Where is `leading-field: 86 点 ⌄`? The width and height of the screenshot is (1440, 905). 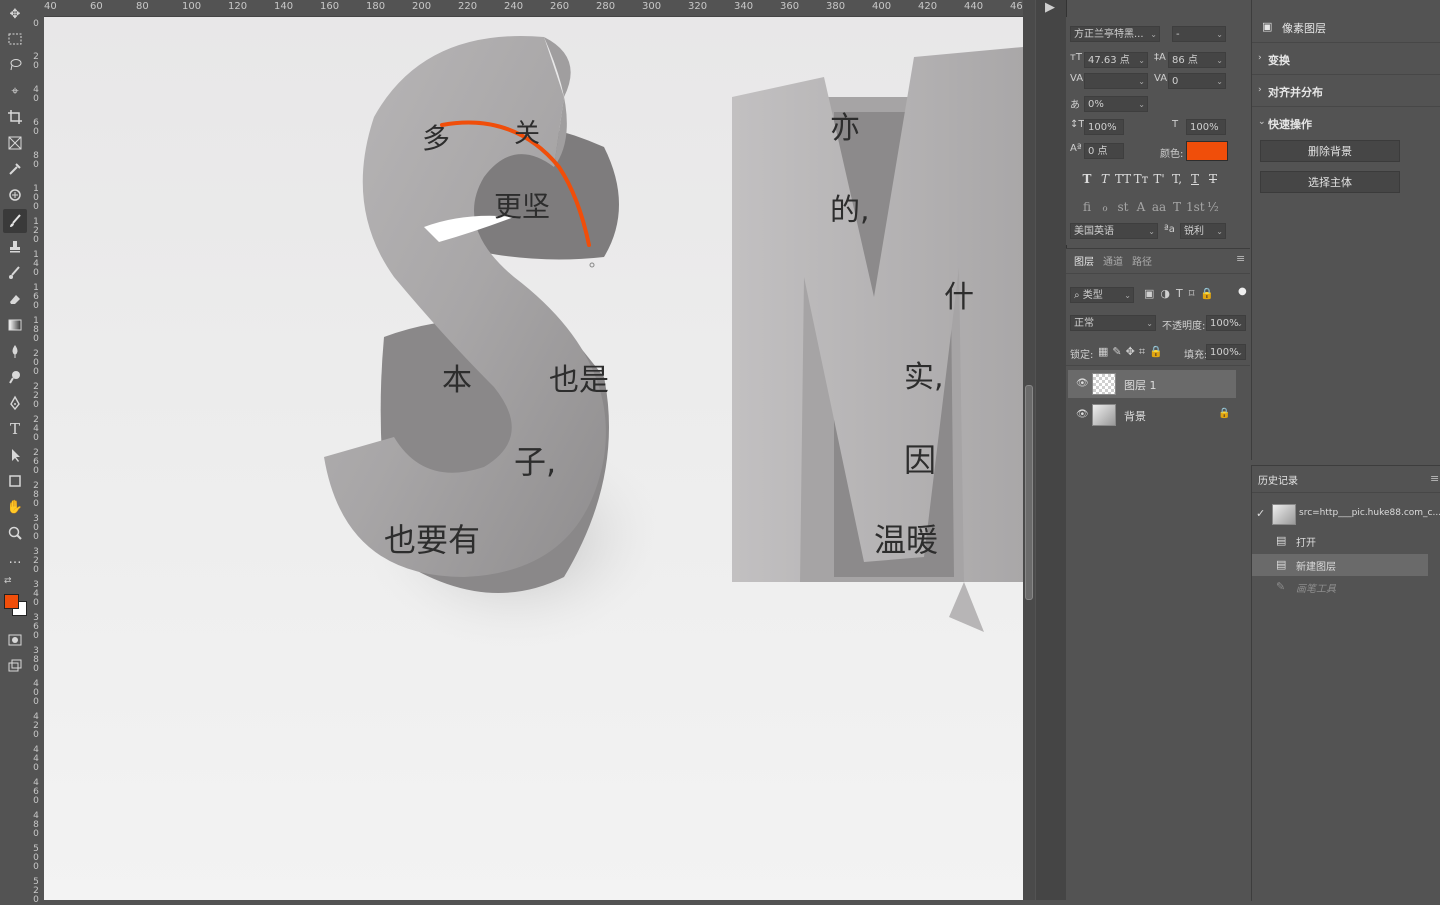
leading-field: 86 点 ⌄ is located at coordinates (1197, 60).